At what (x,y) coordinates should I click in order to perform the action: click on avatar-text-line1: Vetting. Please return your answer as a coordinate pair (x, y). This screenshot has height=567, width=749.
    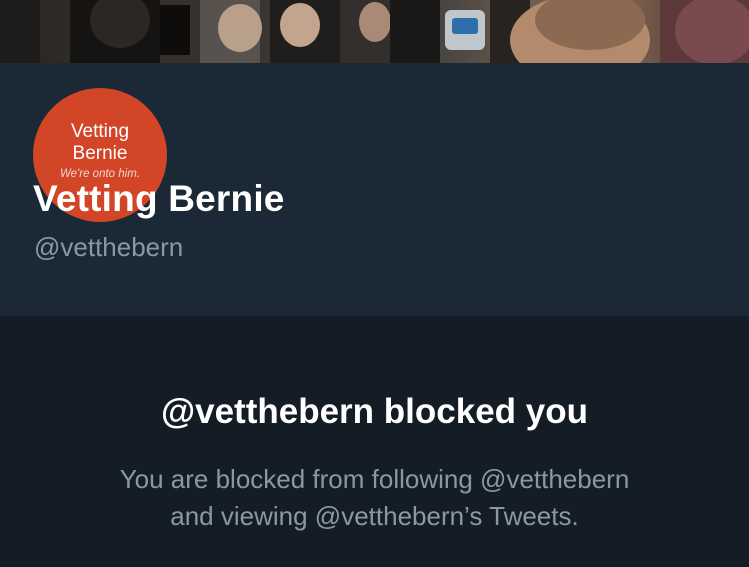
    Looking at the image, I should click on (100, 131).